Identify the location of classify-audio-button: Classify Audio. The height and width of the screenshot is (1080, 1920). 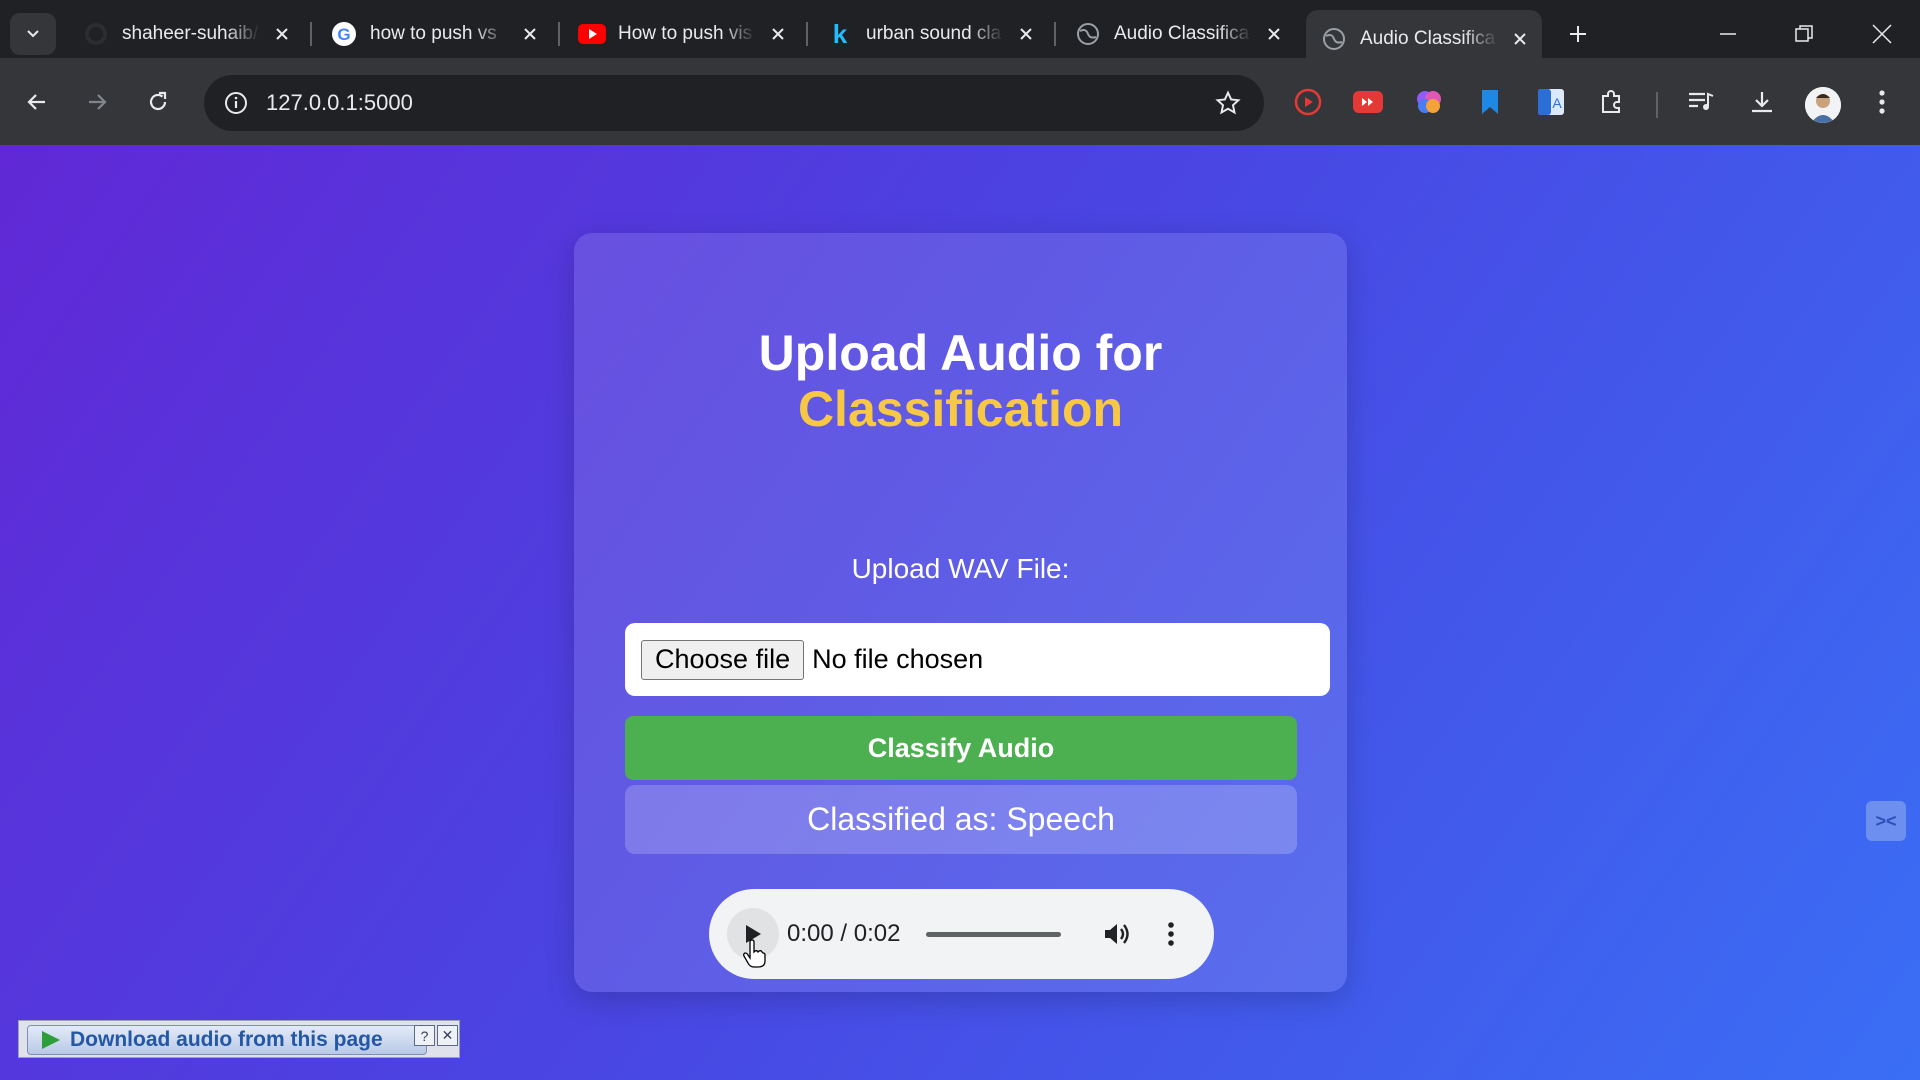
(961, 748).